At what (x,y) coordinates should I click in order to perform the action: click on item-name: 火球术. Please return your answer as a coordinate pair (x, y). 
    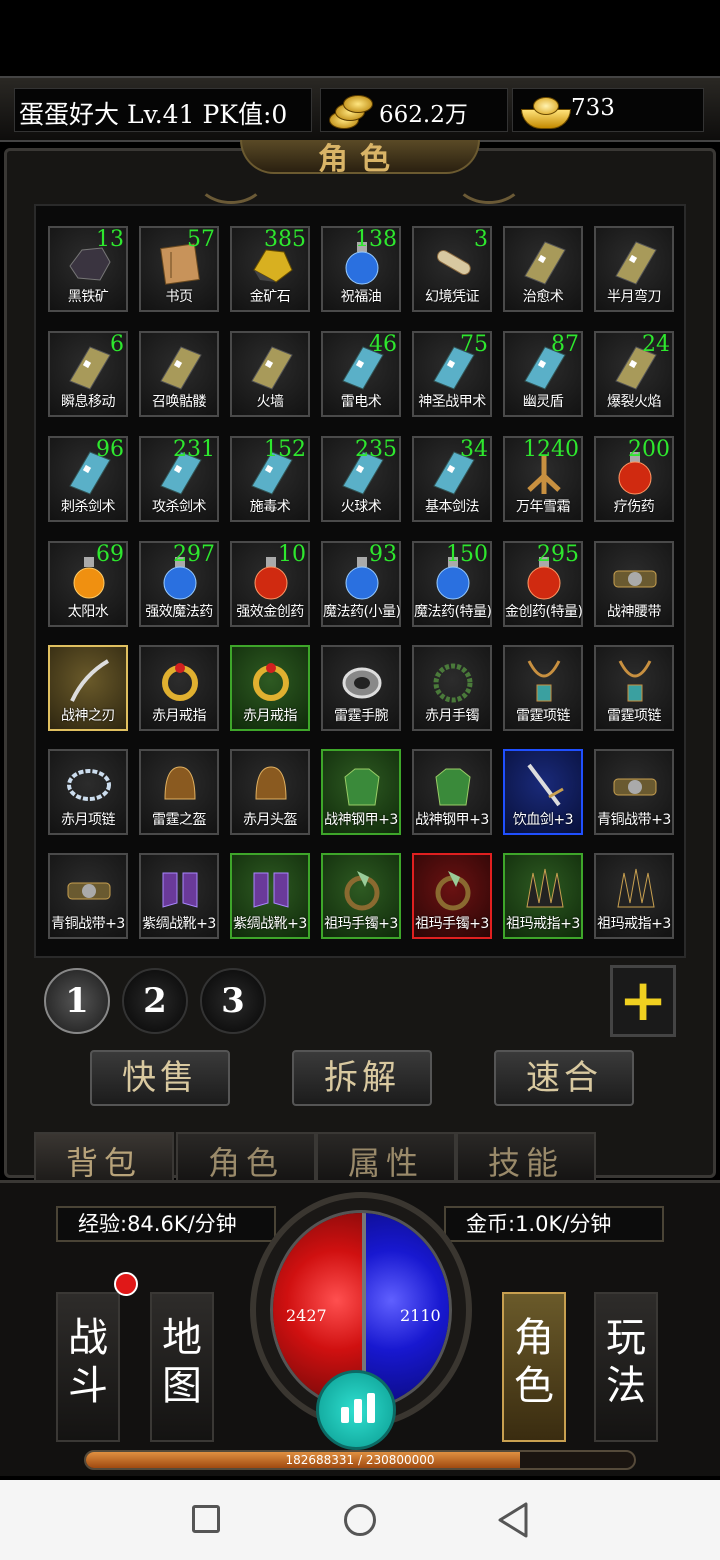
    Looking at the image, I should click on (361, 507).